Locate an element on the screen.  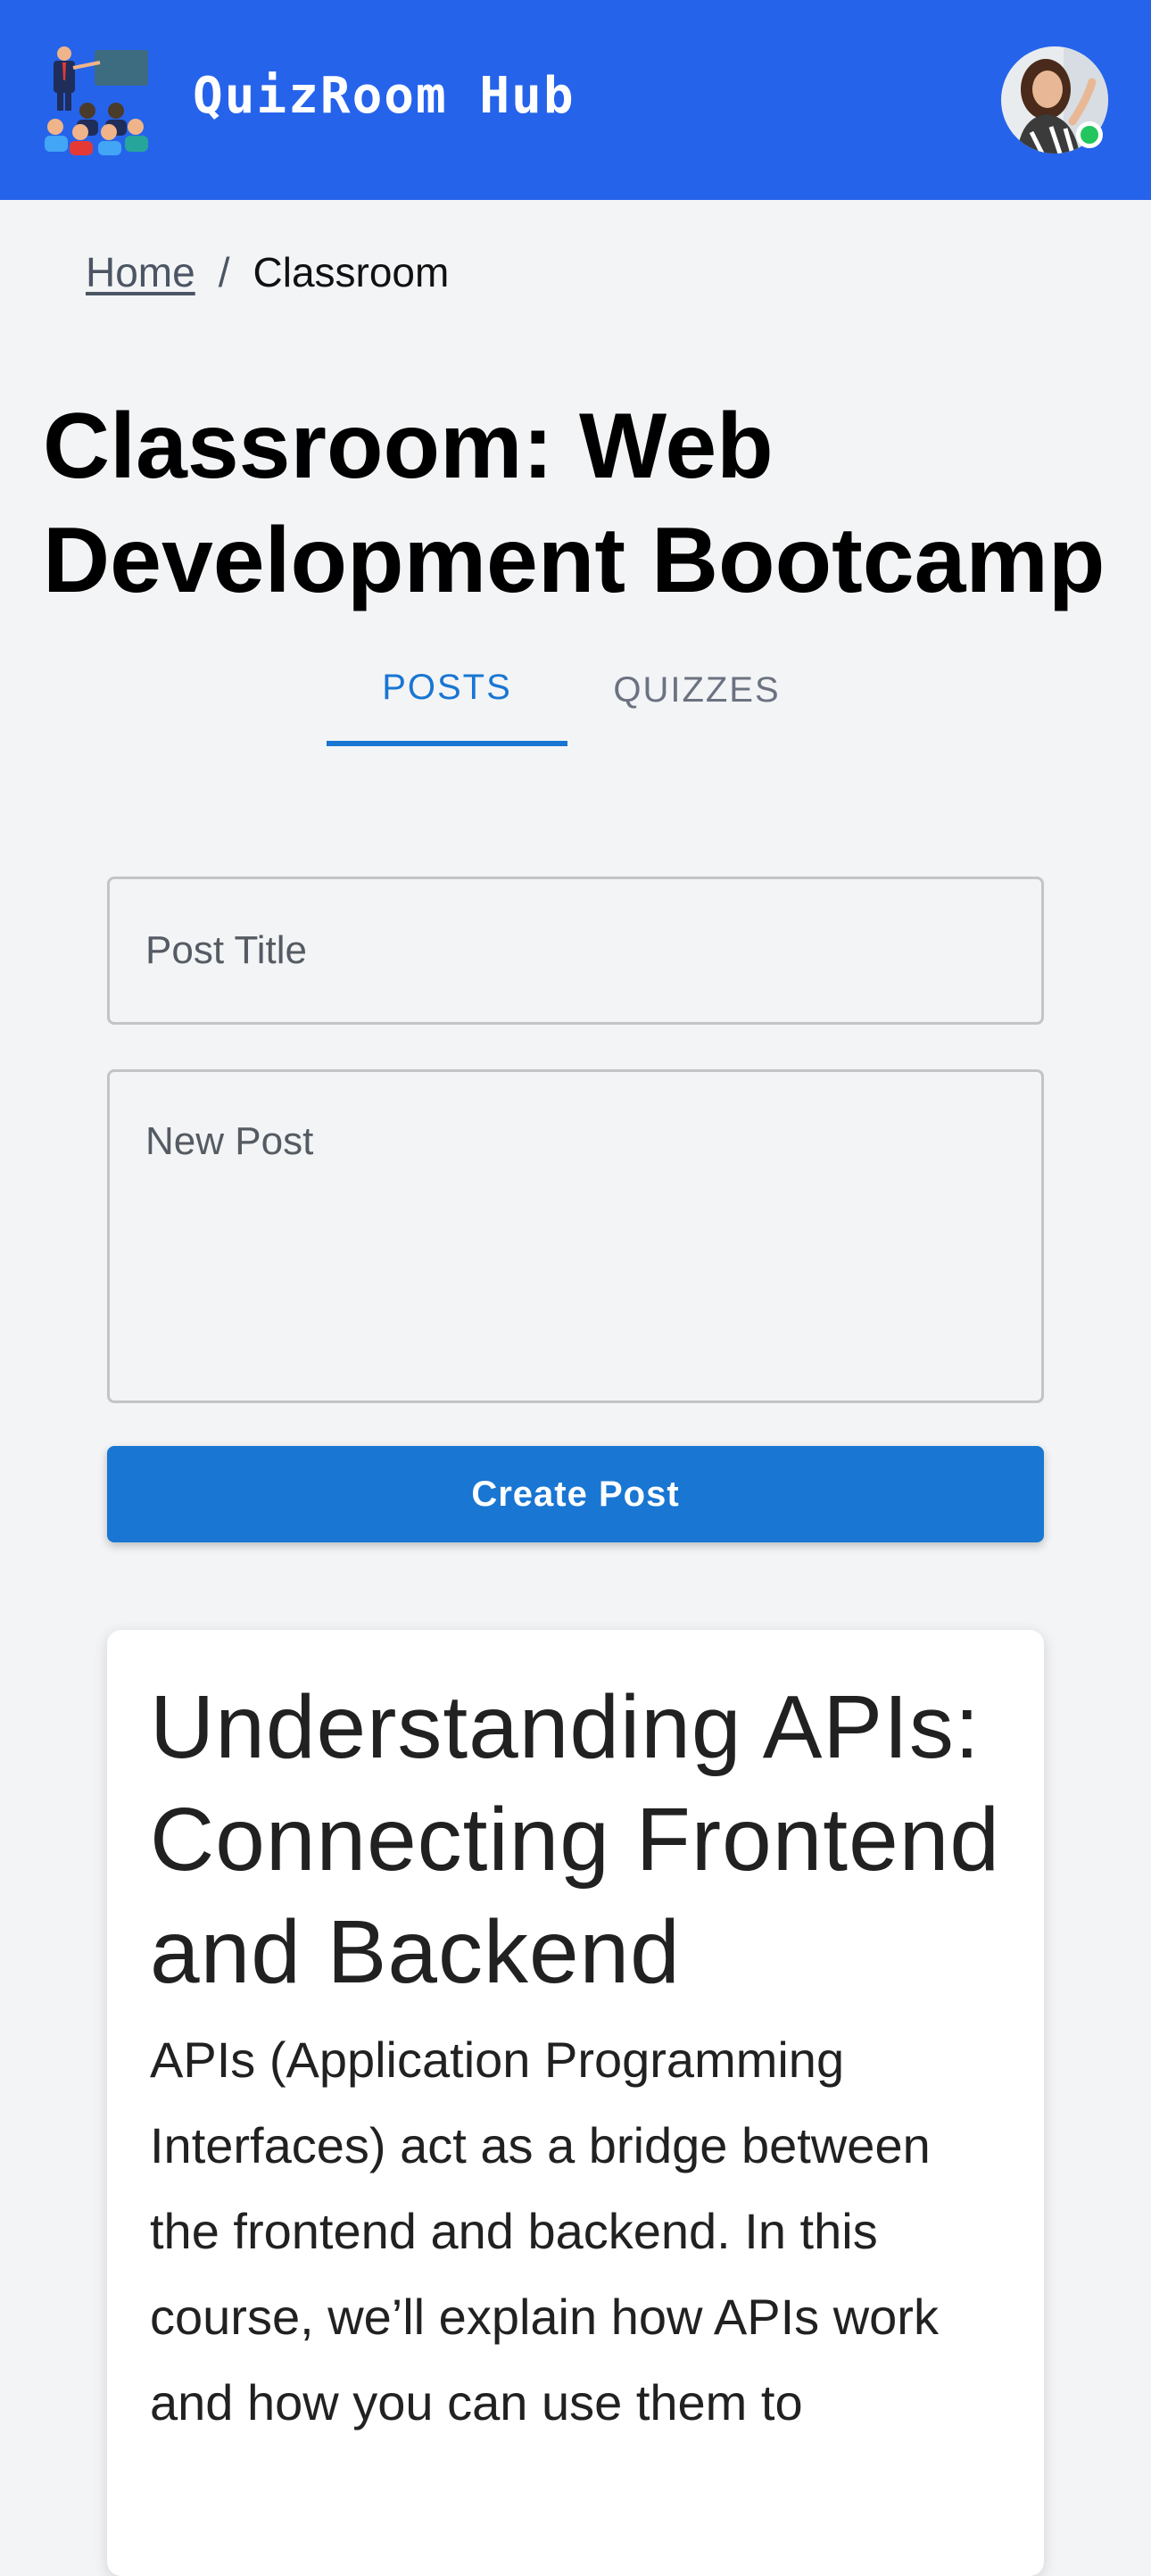
breadcrumb-current: Classroom is located at coordinates (352, 272).